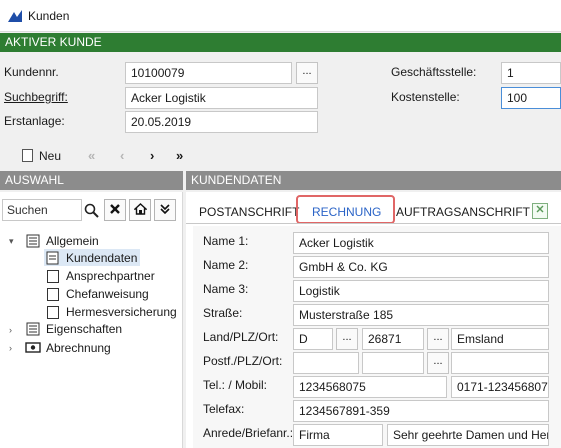 This screenshot has height=448, width=561. What do you see at coordinates (101, 258) in the screenshot?
I see `tree-item-kundendaten: Kundendaten` at bounding box center [101, 258].